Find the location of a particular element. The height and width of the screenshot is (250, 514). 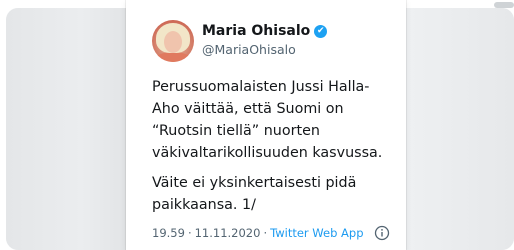

display-name: Maria Ohisalo ✔ is located at coordinates (265, 31).